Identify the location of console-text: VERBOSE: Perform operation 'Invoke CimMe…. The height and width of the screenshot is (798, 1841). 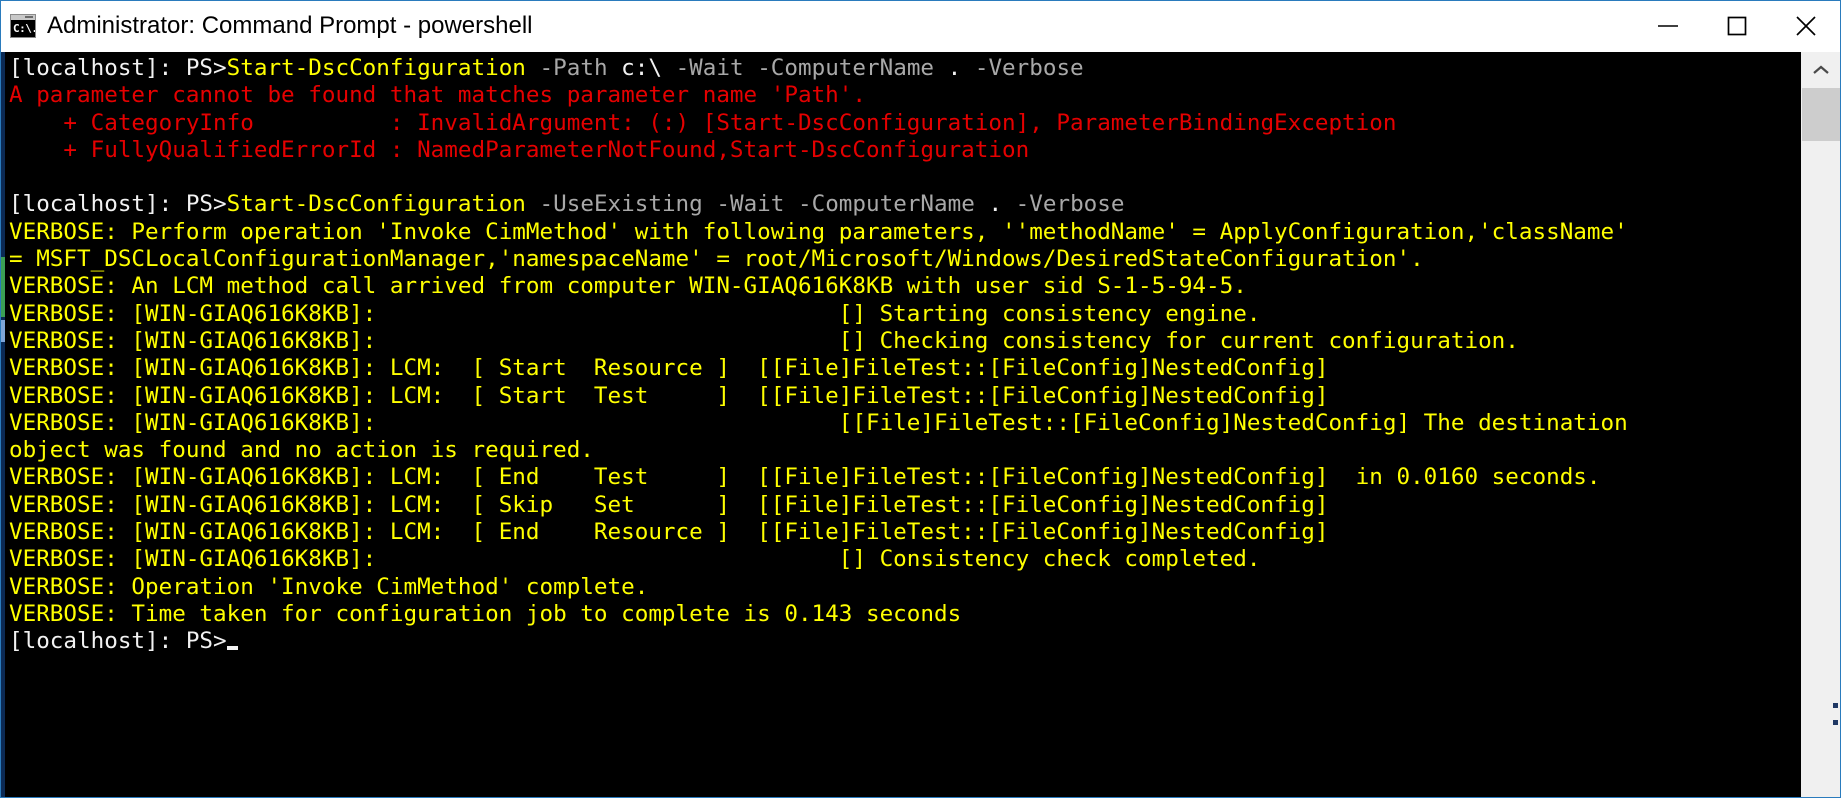
(818, 231).